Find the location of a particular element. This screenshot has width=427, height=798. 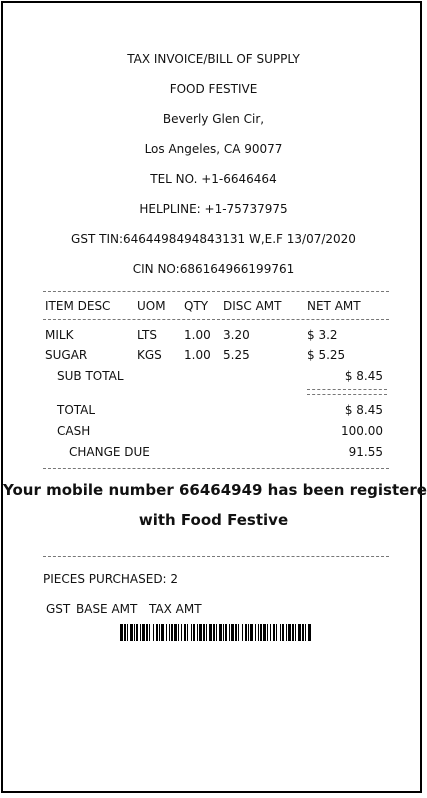

col-uom: UOM is located at coordinates (151, 306).